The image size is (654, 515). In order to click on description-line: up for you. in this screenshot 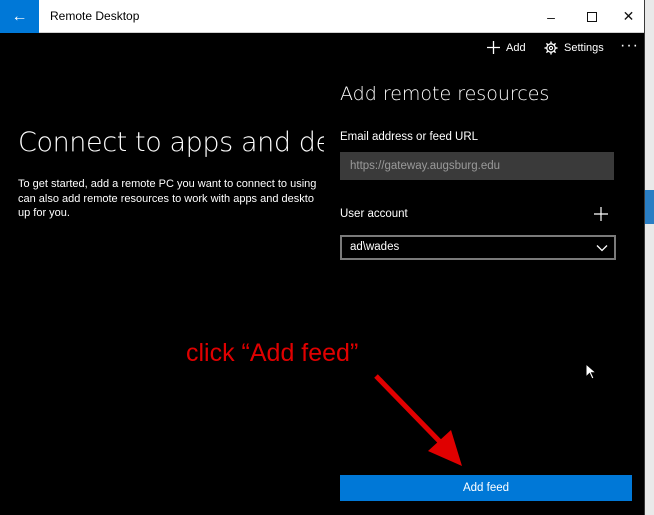, I will do `click(44, 213)`.